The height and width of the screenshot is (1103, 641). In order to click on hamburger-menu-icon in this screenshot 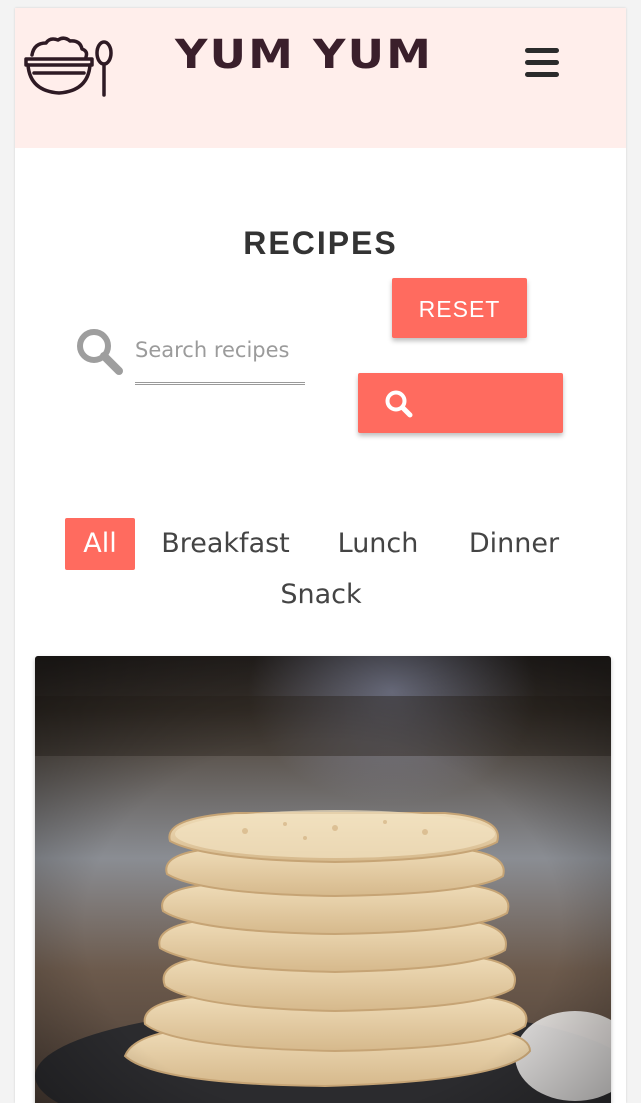, I will do `click(542, 63)`.